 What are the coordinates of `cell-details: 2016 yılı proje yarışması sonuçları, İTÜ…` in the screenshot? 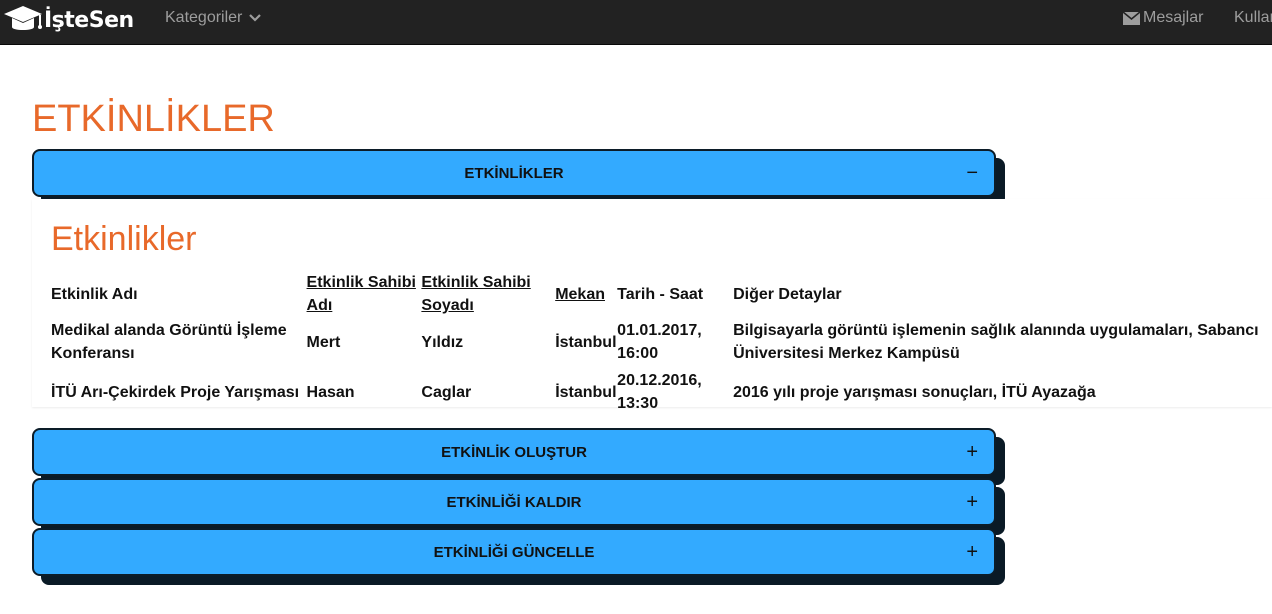 It's located at (914, 392).